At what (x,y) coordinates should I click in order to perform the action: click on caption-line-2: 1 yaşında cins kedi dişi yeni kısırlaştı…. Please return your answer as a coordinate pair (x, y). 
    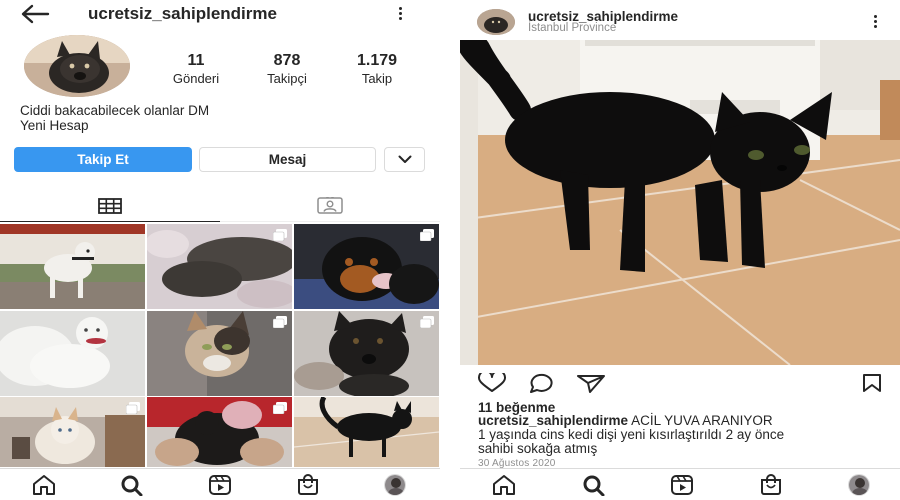
    Looking at the image, I should click on (631, 434).